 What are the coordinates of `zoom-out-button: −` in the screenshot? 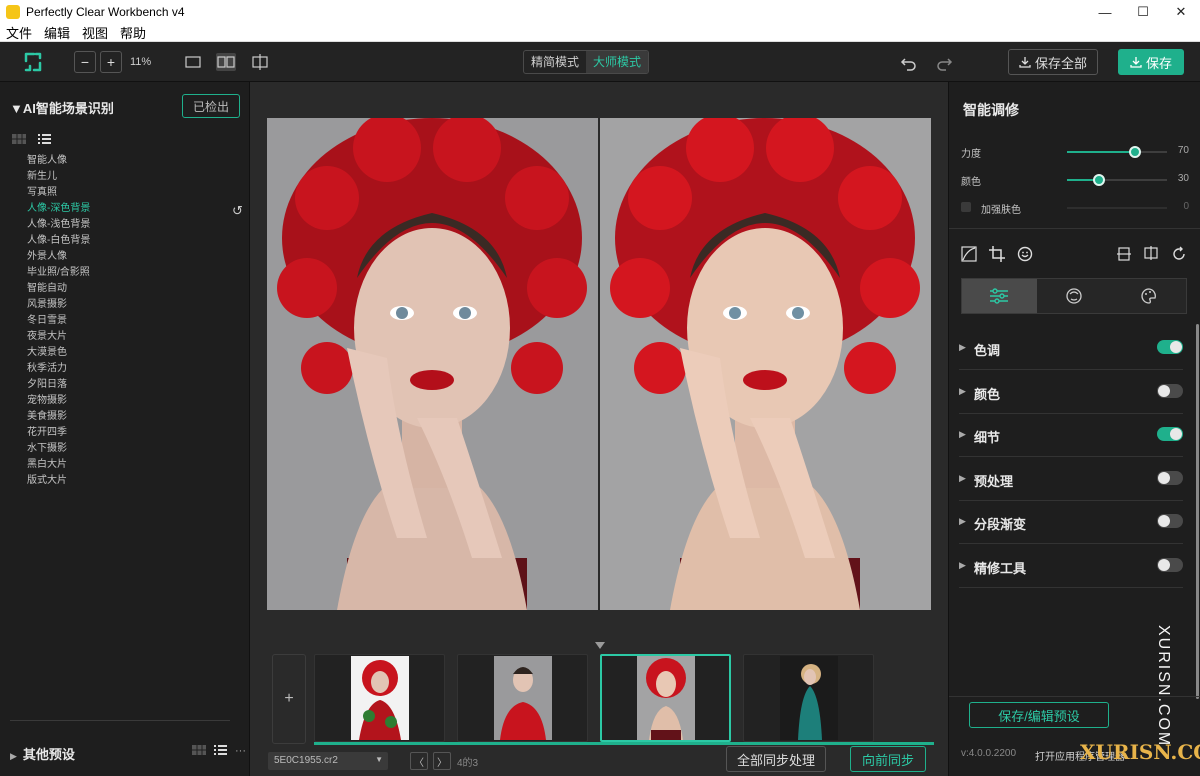 It's located at (85, 62).